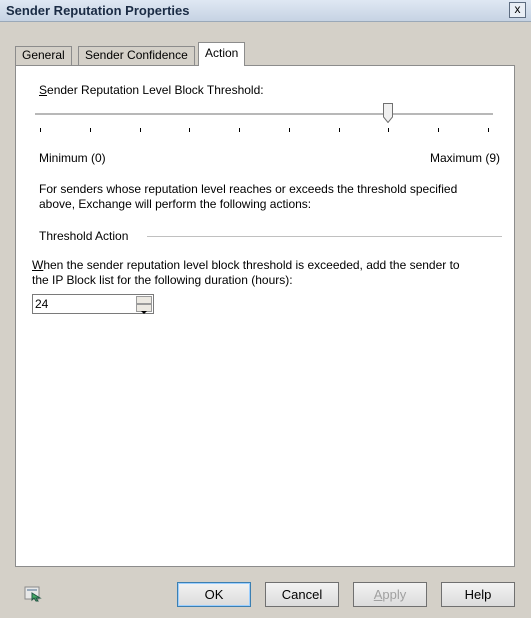  I want to click on threshold-slider-track, so click(264, 114).